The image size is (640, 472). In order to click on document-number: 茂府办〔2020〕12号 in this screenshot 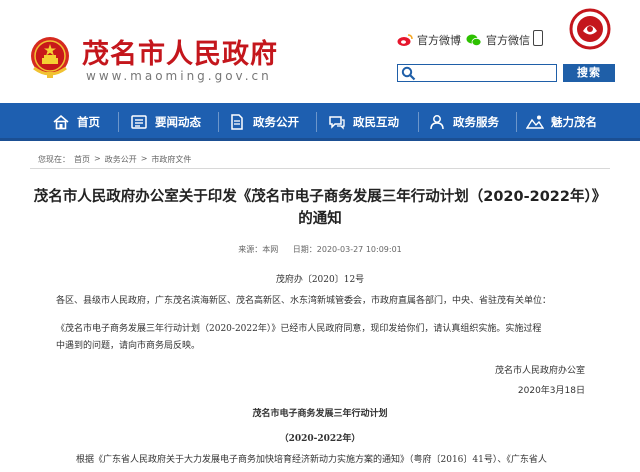, I will do `click(320, 280)`.